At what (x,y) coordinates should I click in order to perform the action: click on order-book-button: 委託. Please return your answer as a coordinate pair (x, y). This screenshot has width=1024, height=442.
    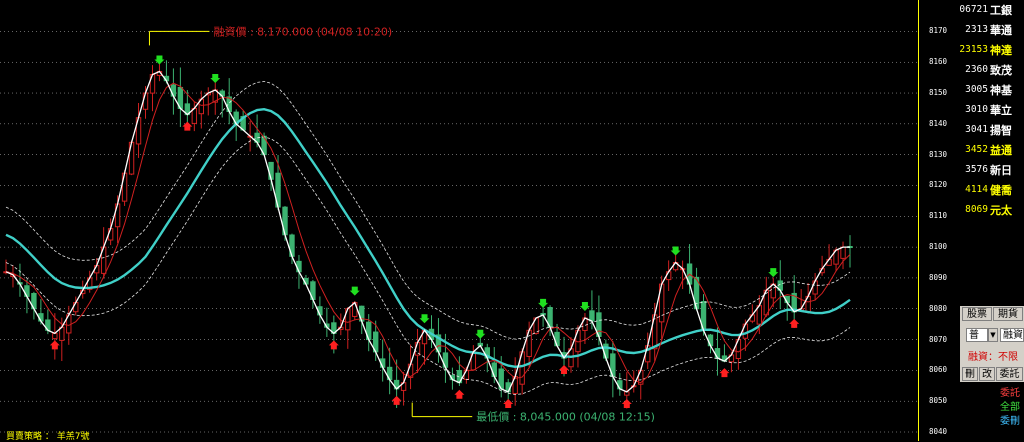
    Looking at the image, I should click on (1009, 374).